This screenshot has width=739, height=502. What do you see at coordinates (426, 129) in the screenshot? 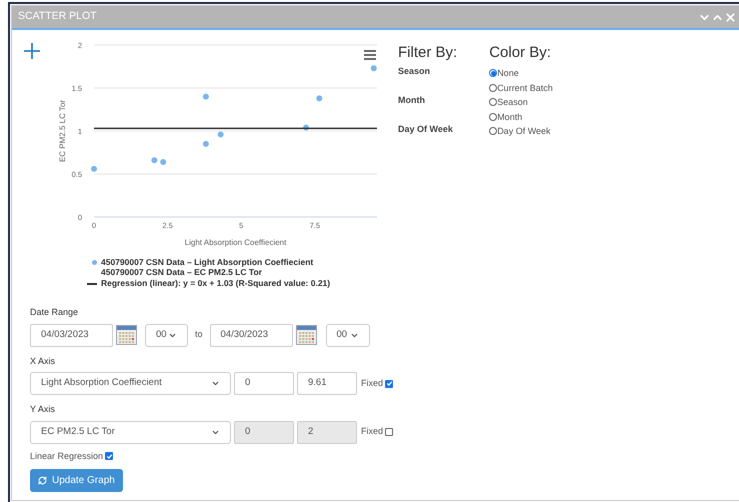
I see `filter-label: Day Of Week` at bounding box center [426, 129].